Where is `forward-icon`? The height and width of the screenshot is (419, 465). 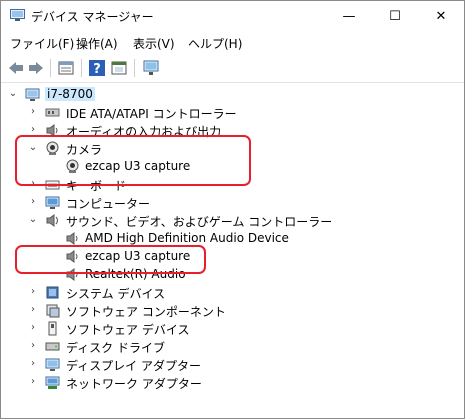 forward-icon is located at coordinates (36, 68).